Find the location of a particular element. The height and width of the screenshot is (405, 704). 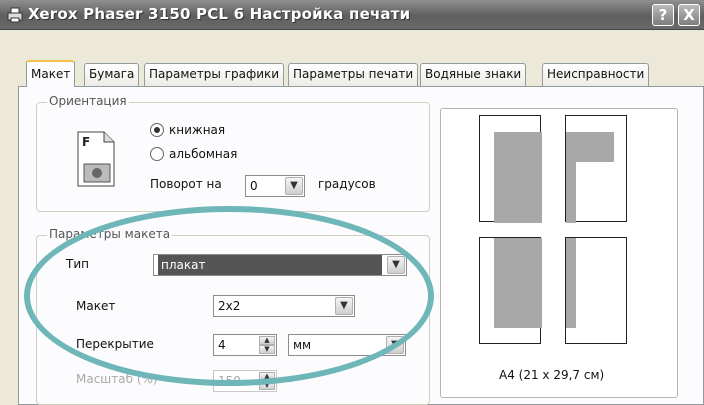

tab-print-options: Параметры печати is located at coordinates (353, 74).